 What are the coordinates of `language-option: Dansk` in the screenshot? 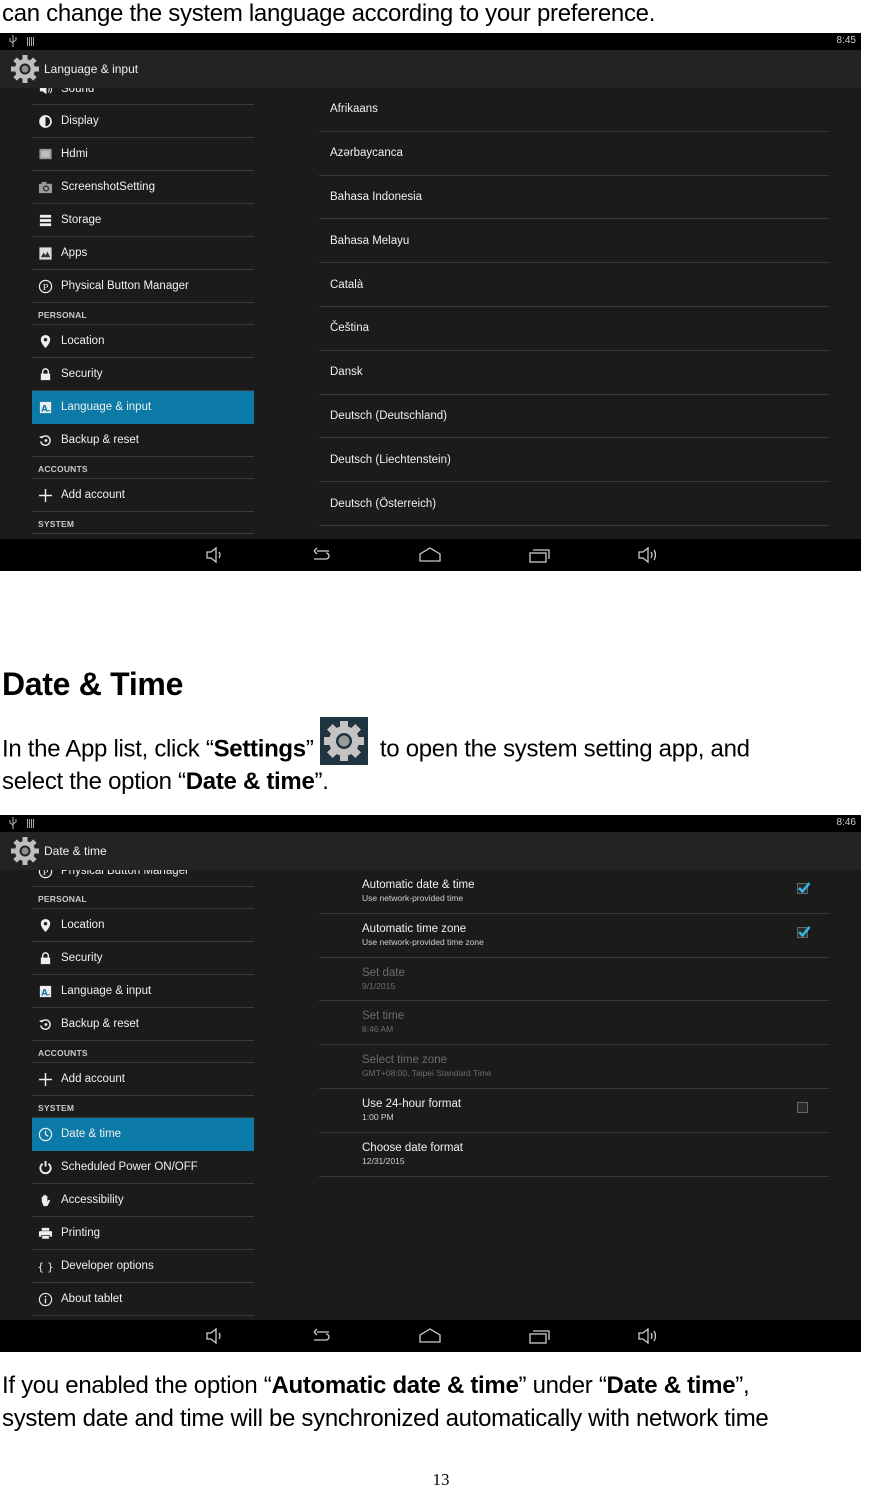 It's located at (574, 373).